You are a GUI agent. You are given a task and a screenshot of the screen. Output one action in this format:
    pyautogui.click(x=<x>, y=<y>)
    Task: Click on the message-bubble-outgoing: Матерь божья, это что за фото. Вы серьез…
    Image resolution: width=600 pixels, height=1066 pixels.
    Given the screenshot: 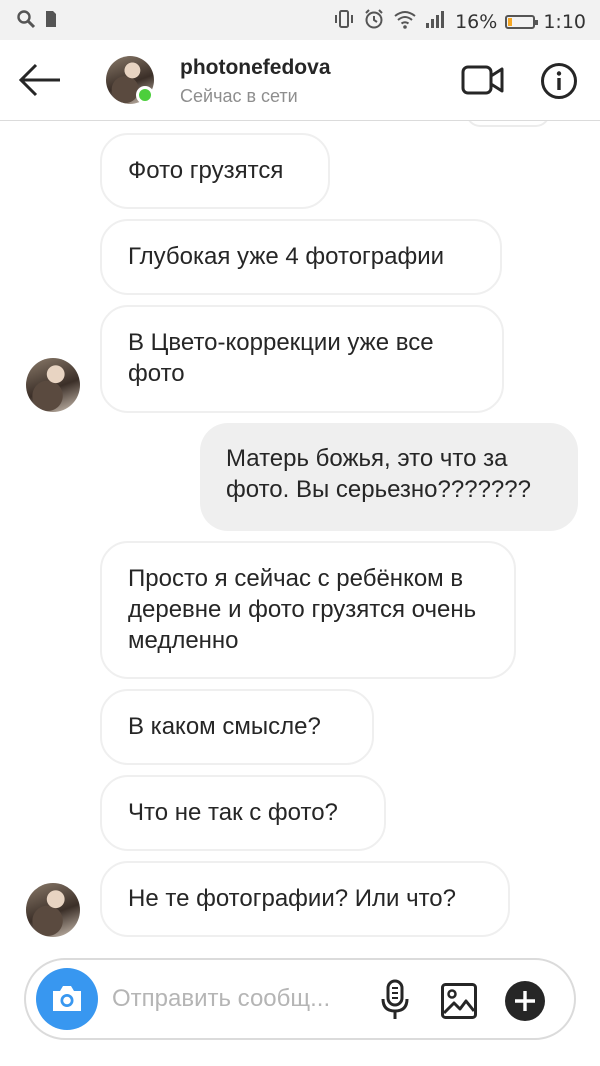 What is the action you would take?
    pyautogui.click(x=389, y=477)
    